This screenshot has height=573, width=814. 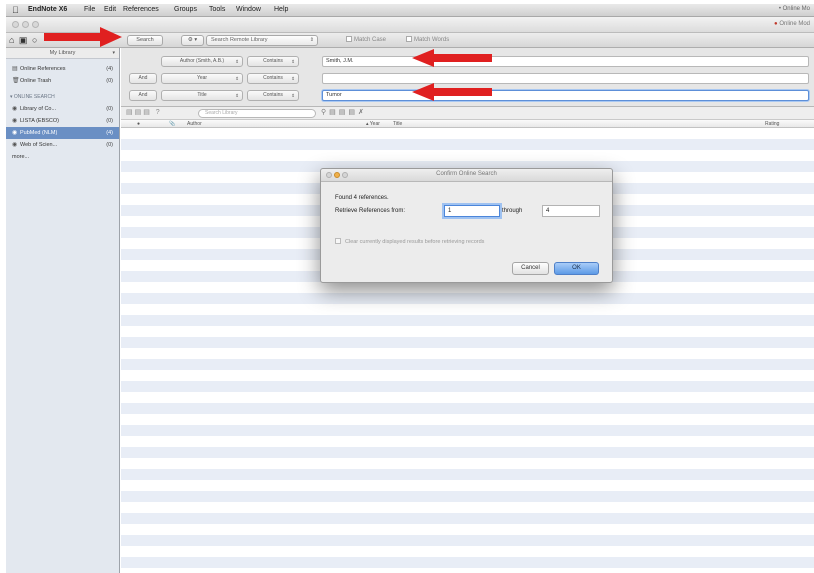 What do you see at coordinates (144, 112) in the screenshot?
I see `library-tool-icons: ▤▤▤ ?` at bounding box center [144, 112].